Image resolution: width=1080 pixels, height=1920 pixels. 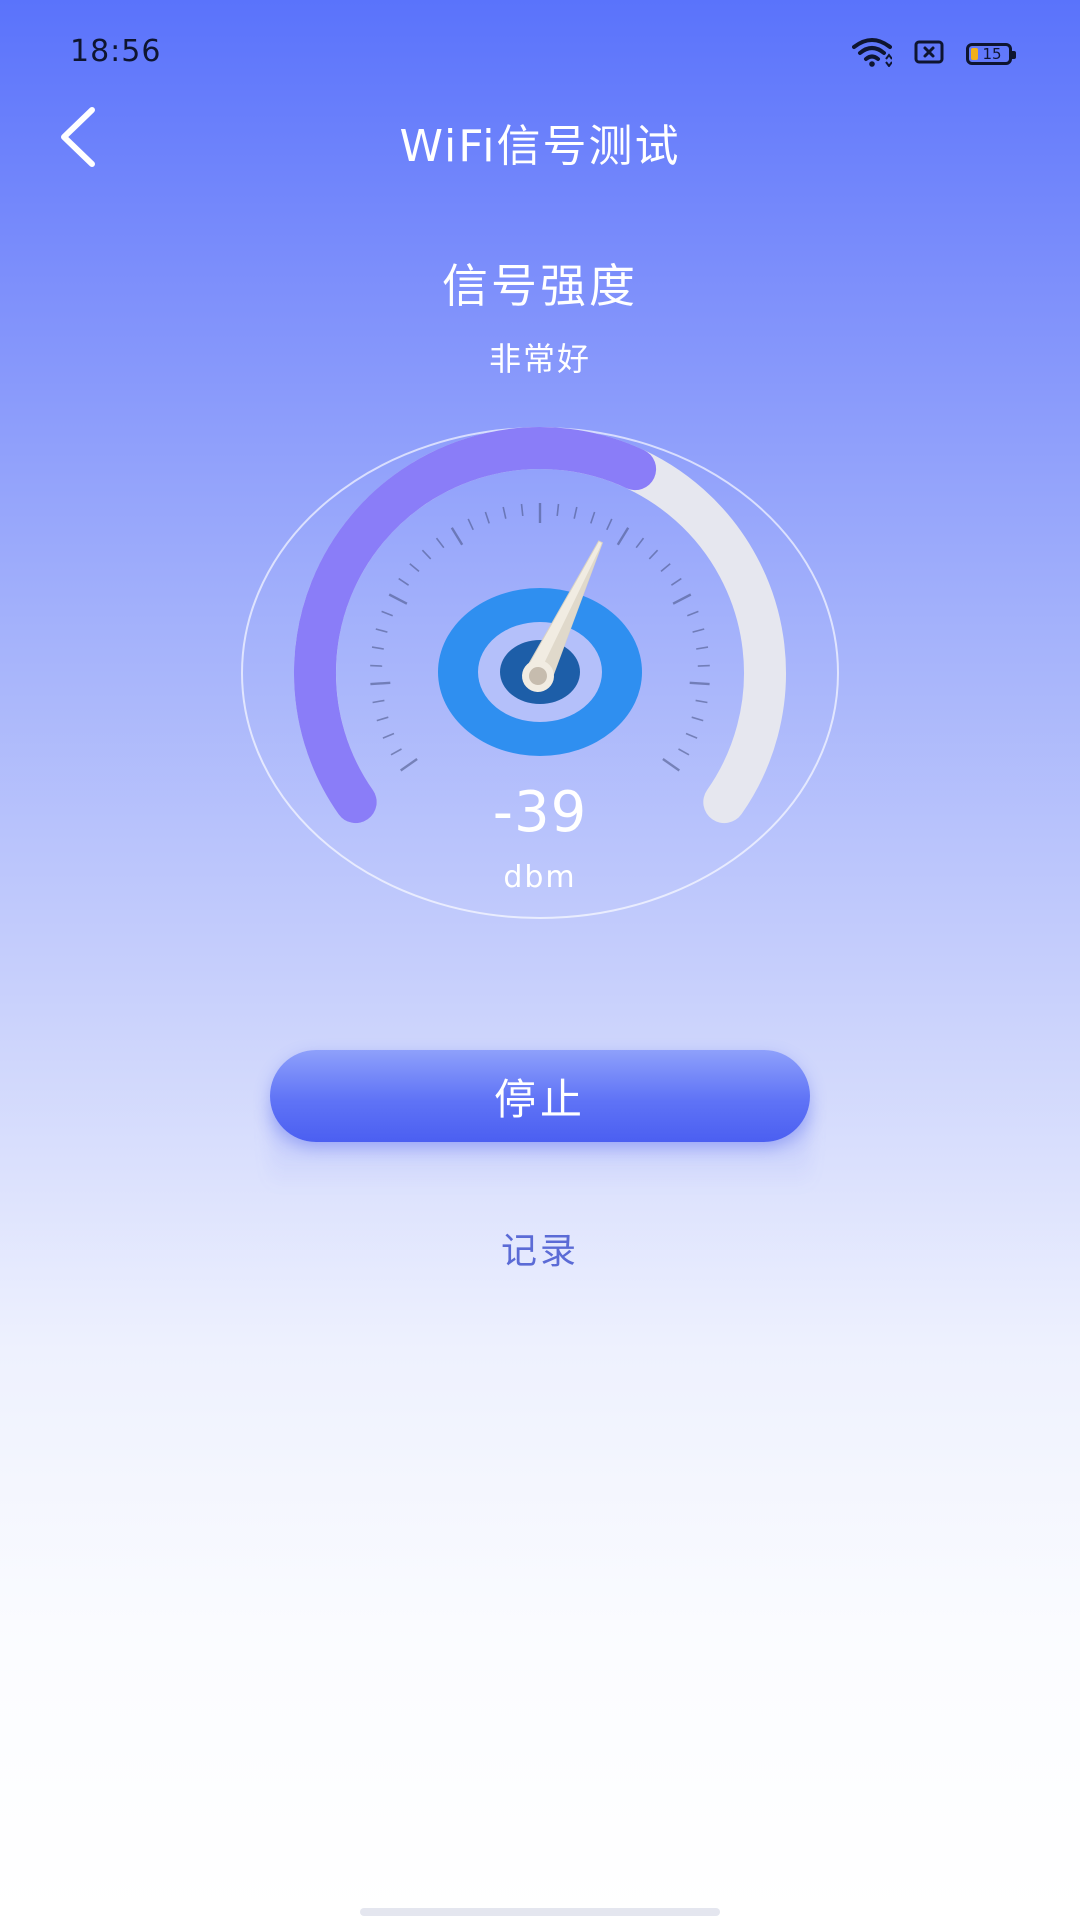 I want to click on sim-card-icon, so click(x=929, y=54).